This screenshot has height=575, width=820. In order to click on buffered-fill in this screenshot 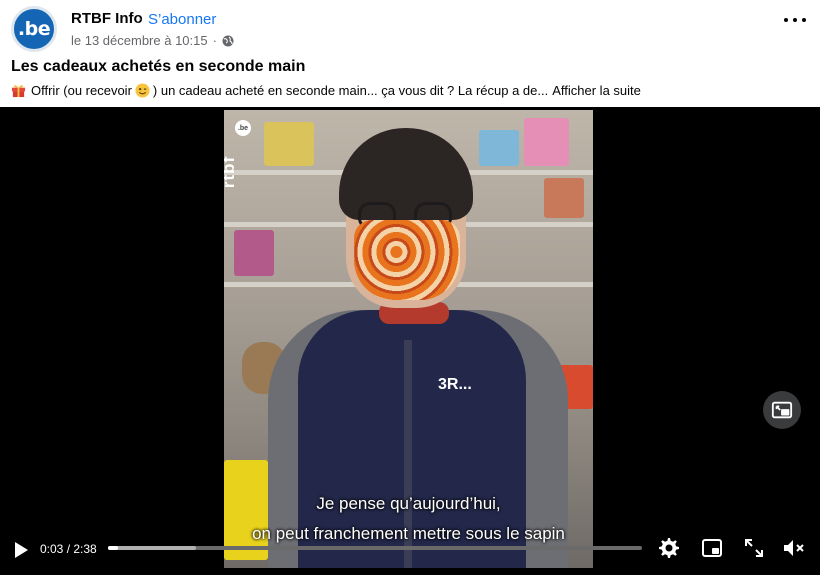, I will do `click(152, 548)`.